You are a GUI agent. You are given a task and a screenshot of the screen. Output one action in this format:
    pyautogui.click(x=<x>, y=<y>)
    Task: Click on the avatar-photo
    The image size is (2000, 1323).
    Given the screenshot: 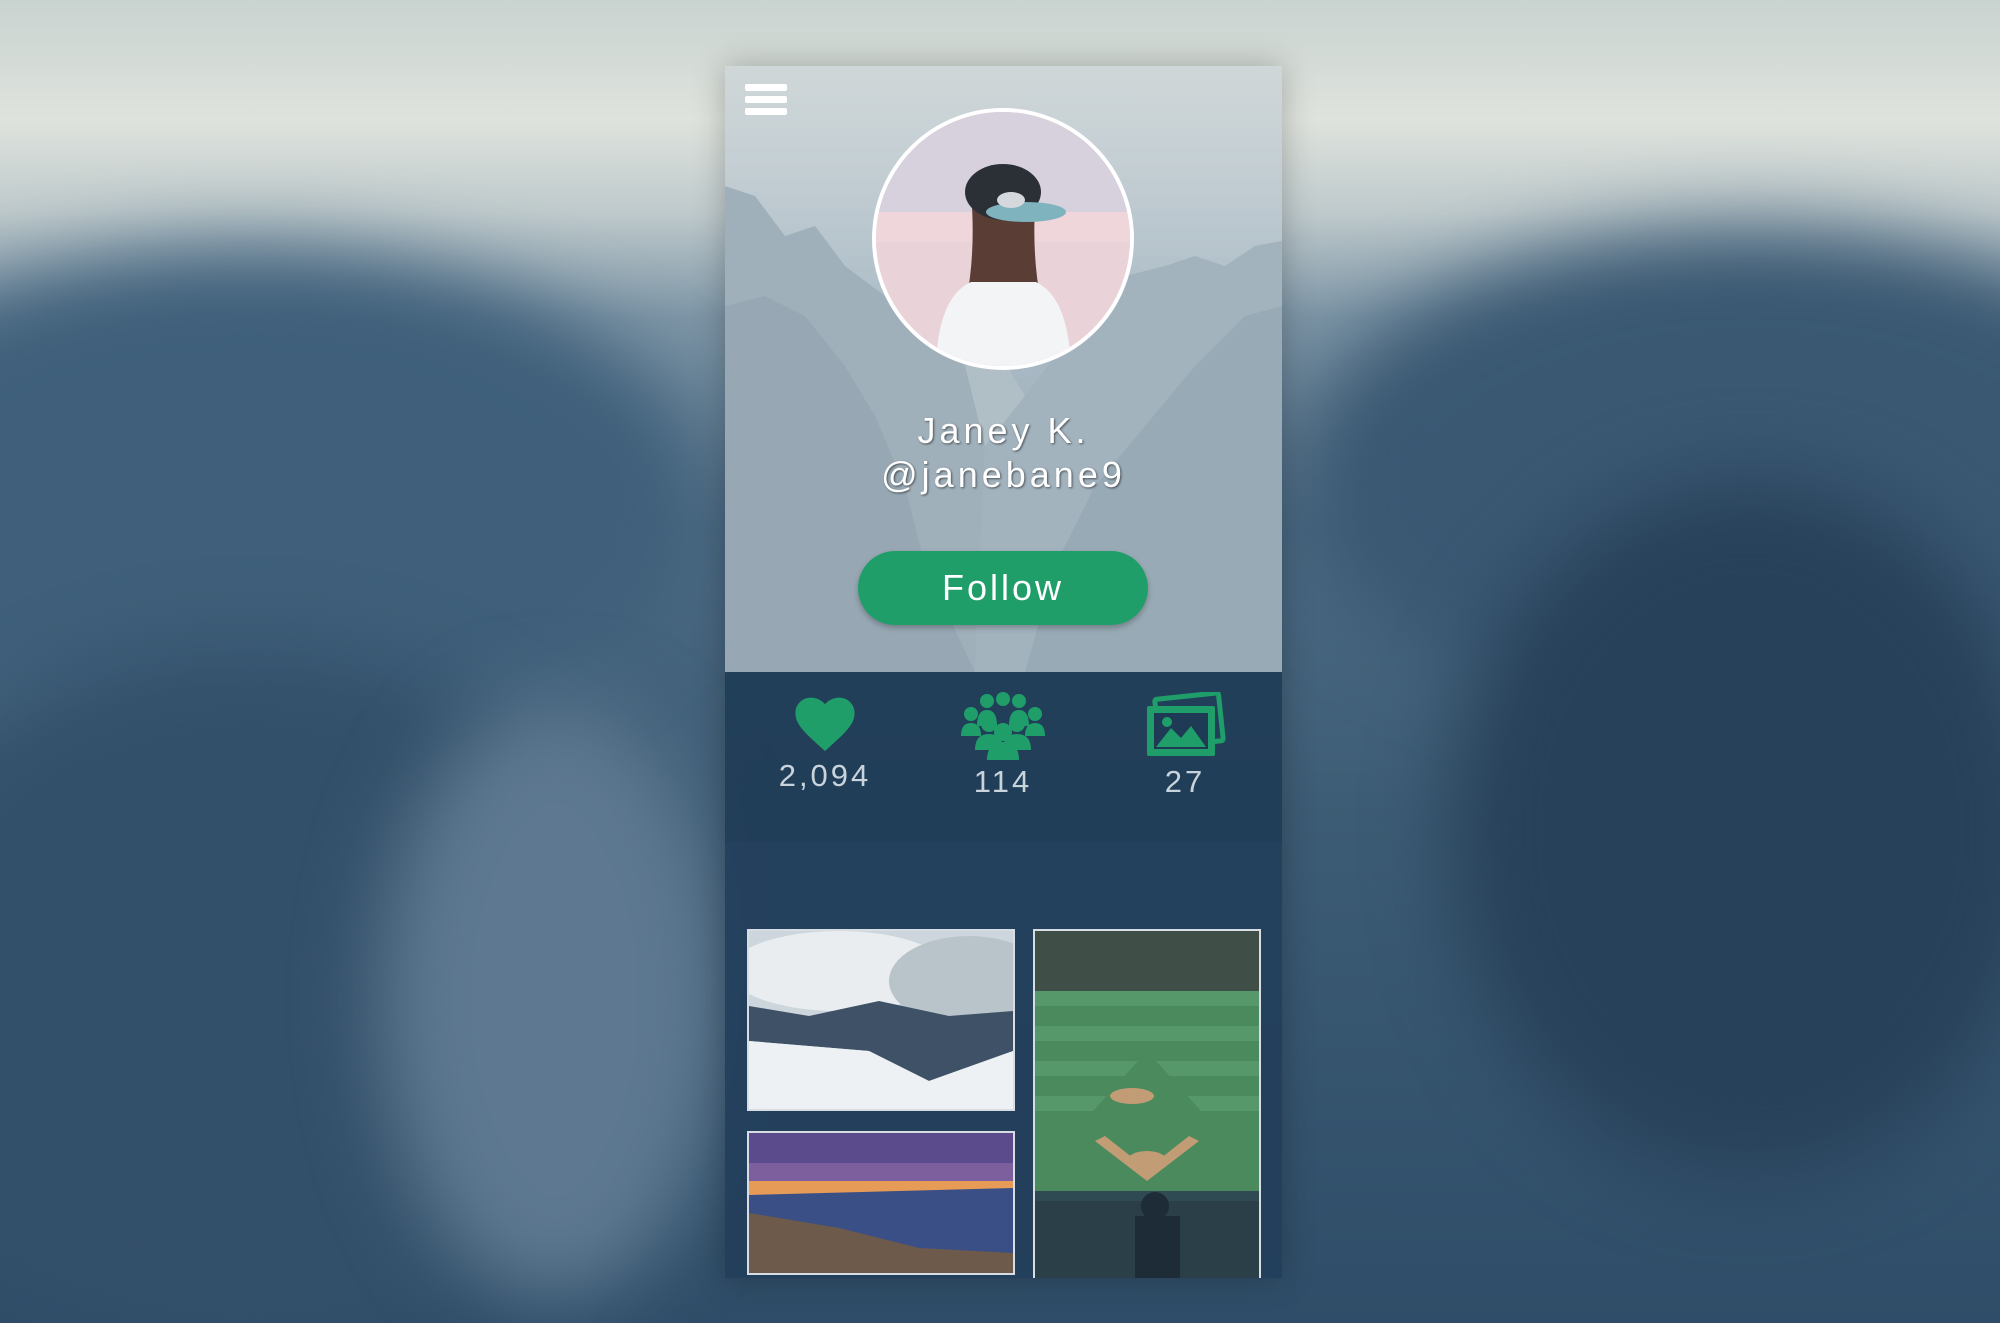 What is the action you would take?
    pyautogui.click(x=1003, y=239)
    